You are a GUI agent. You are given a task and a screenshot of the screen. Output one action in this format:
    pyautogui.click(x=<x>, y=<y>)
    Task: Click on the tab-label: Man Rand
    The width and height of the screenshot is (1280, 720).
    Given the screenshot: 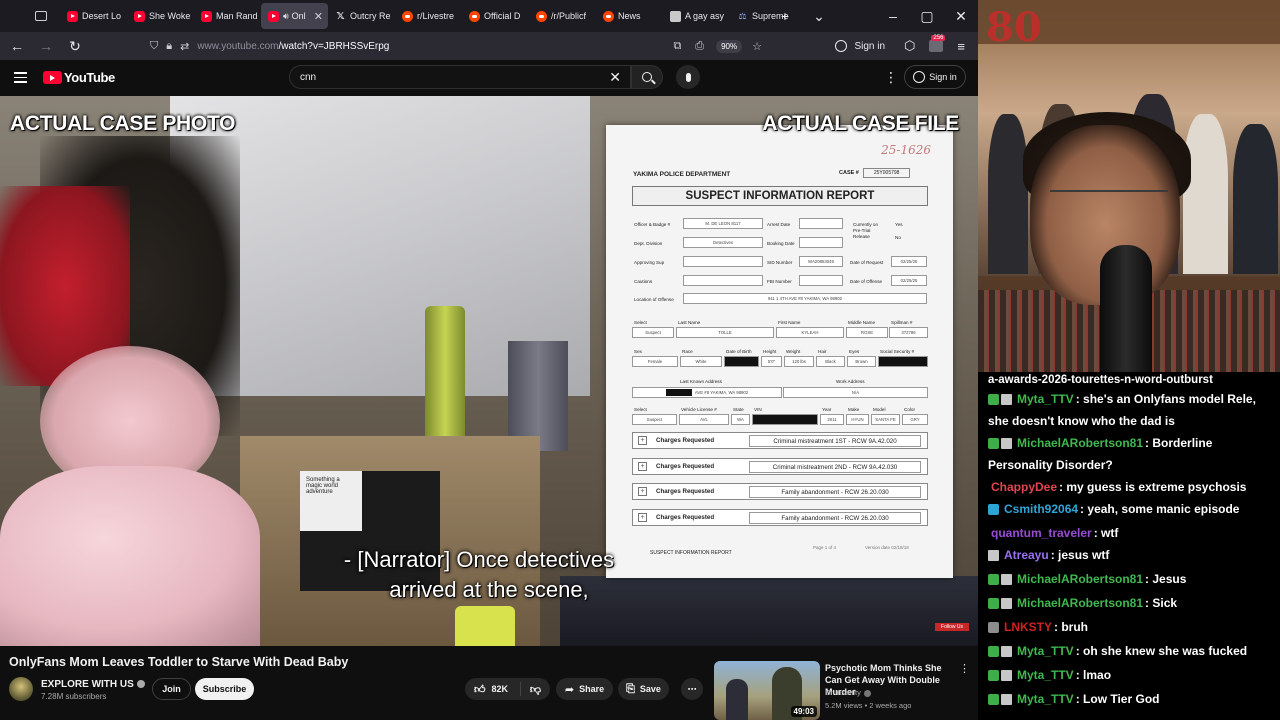 What is the action you would take?
    pyautogui.click(x=237, y=16)
    